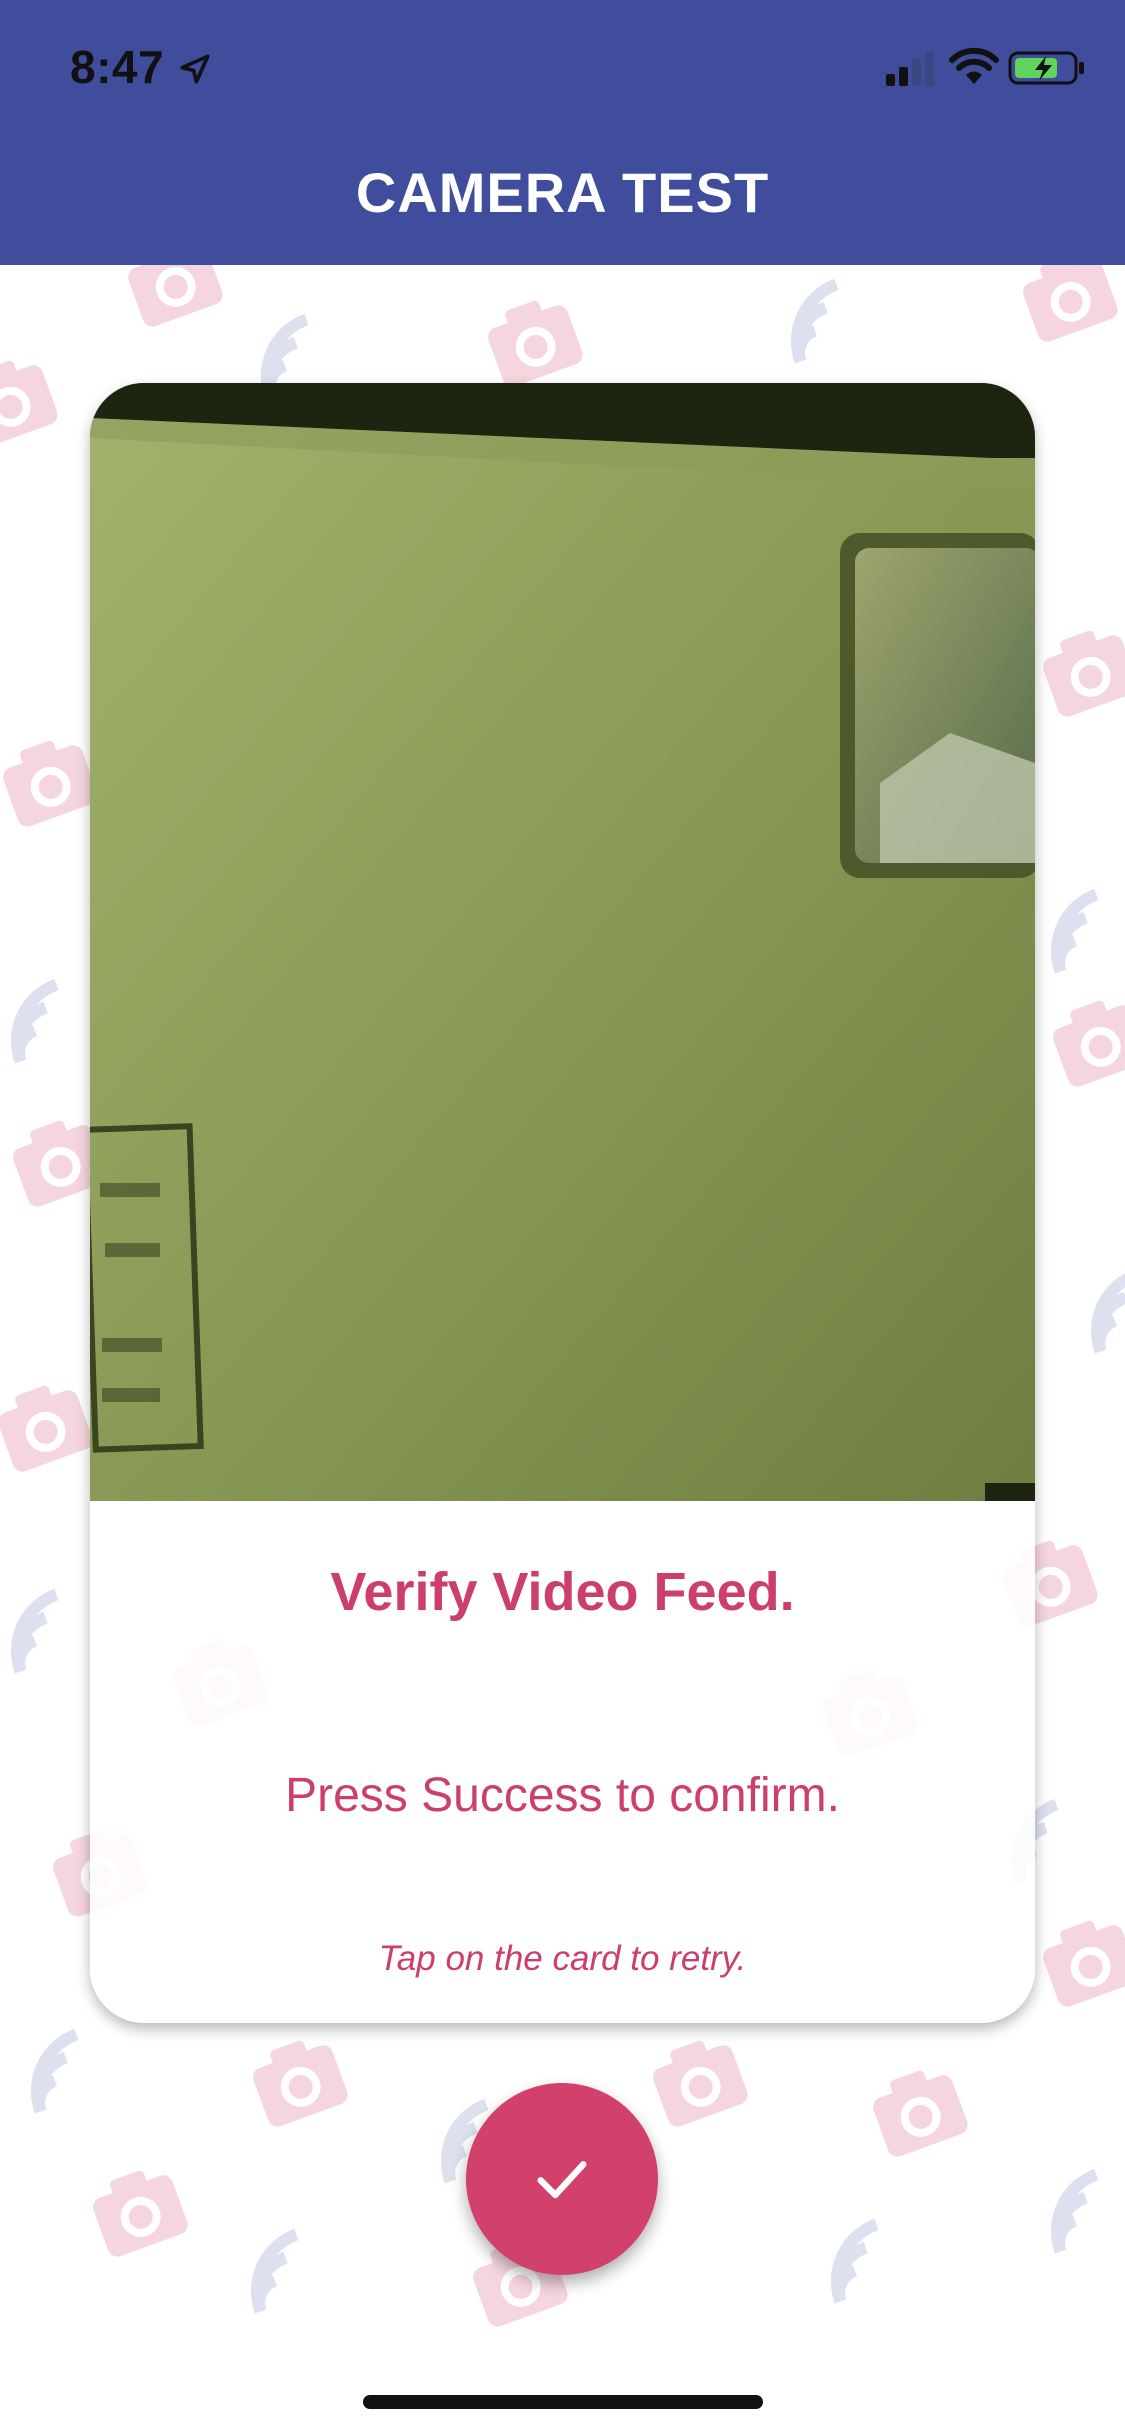  What do you see at coordinates (562, 1958) in the screenshot?
I see `retry-hint: Tap on the card to retry.` at bounding box center [562, 1958].